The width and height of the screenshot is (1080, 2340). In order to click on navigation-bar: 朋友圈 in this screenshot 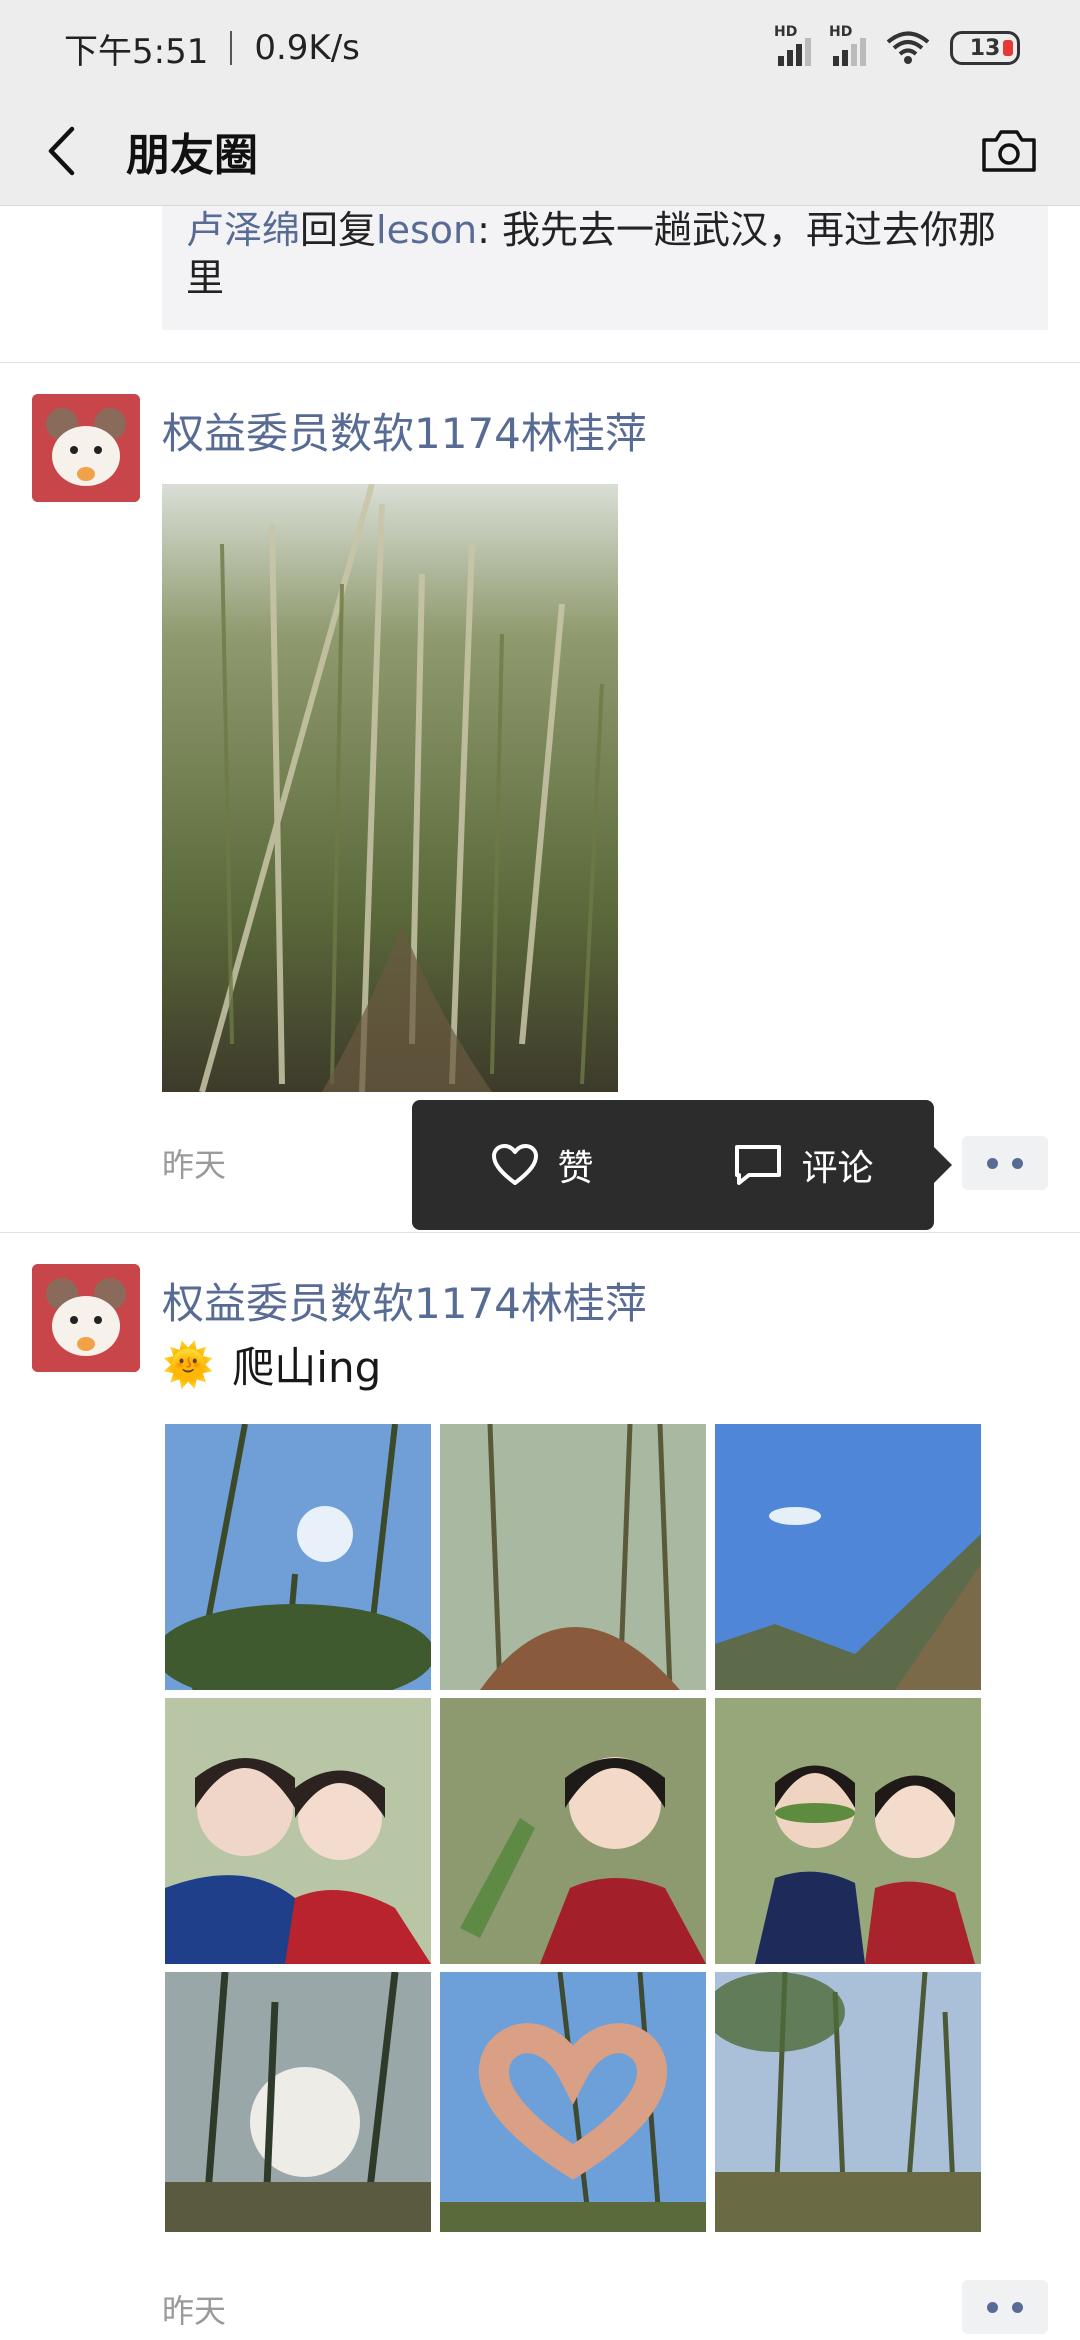, I will do `click(540, 151)`.